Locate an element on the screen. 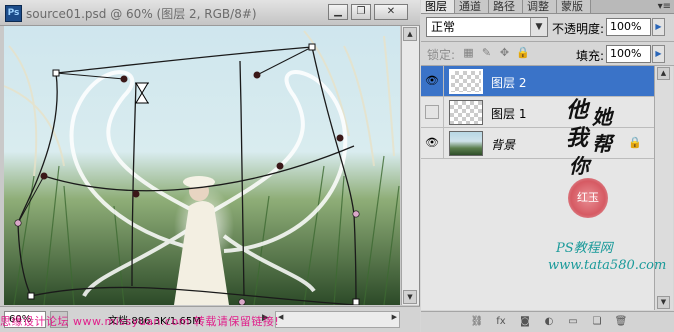 This screenshot has width=674, height=332. opacity-input: 100% is located at coordinates (628, 27).